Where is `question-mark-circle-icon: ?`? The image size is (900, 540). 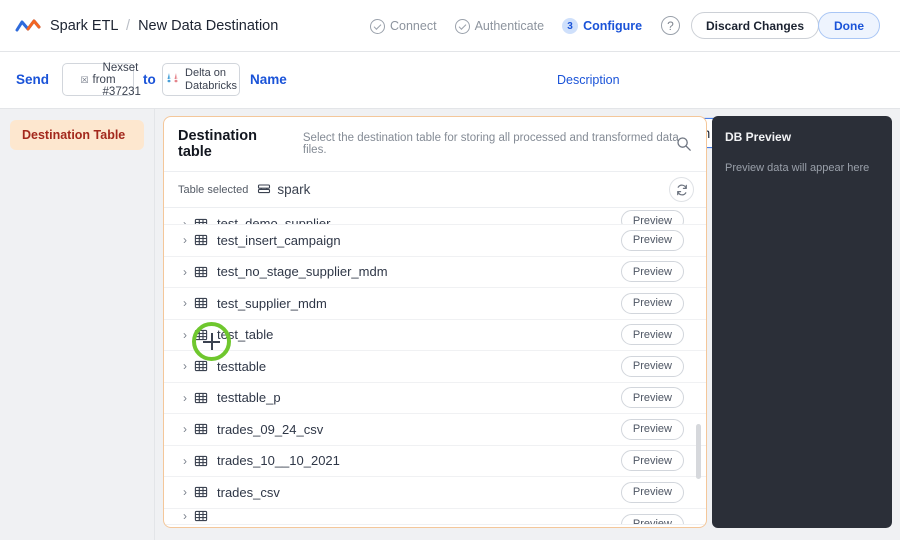 question-mark-circle-icon: ? is located at coordinates (670, 25).